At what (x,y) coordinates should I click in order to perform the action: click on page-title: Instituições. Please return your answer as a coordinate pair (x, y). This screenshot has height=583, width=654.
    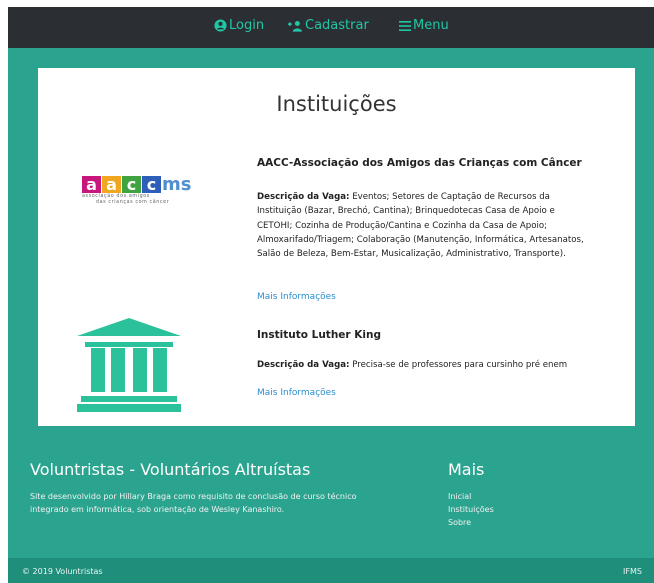
    Looking at the image, I should click on (336, 104).